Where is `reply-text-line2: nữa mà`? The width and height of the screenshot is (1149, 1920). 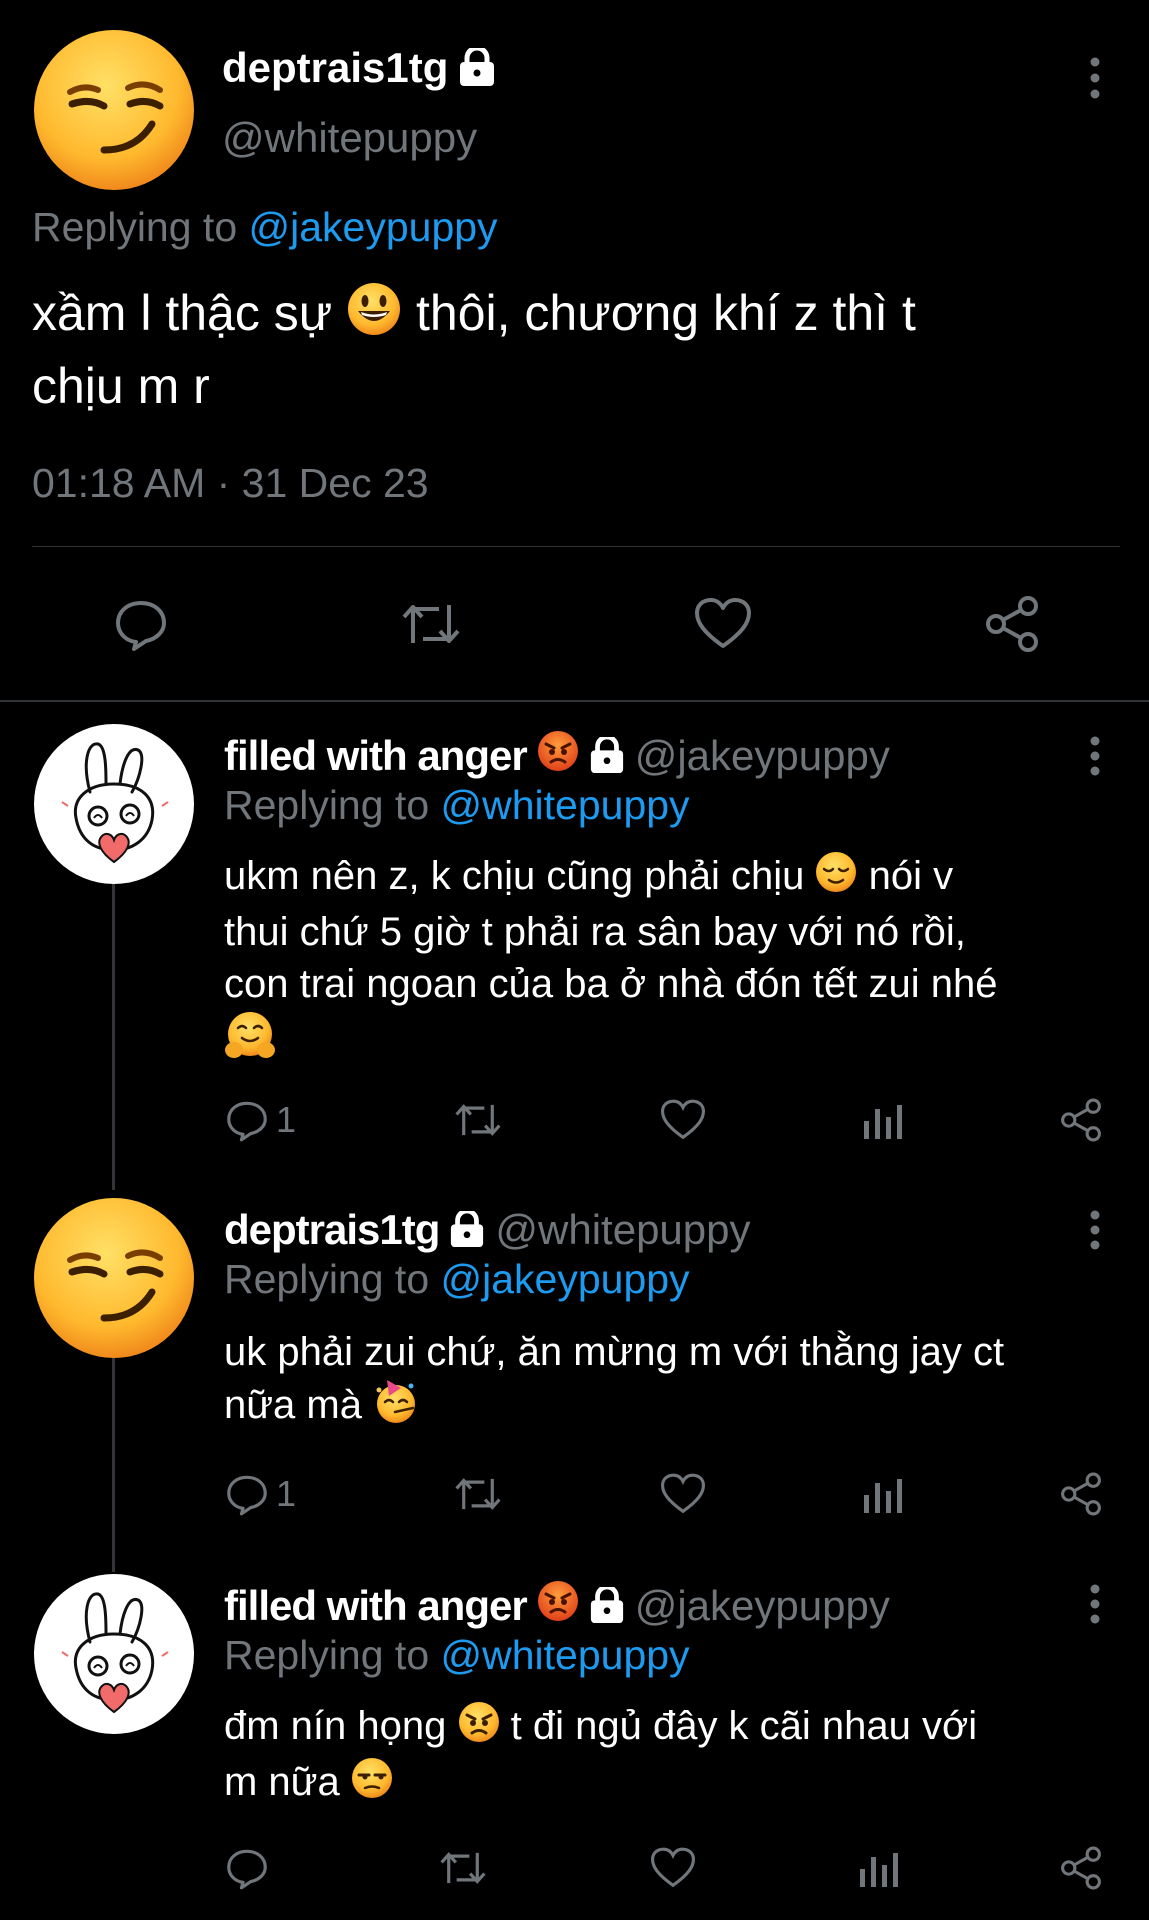 reply-text-line2: nữa mà is located at coordinates (293, 1405).